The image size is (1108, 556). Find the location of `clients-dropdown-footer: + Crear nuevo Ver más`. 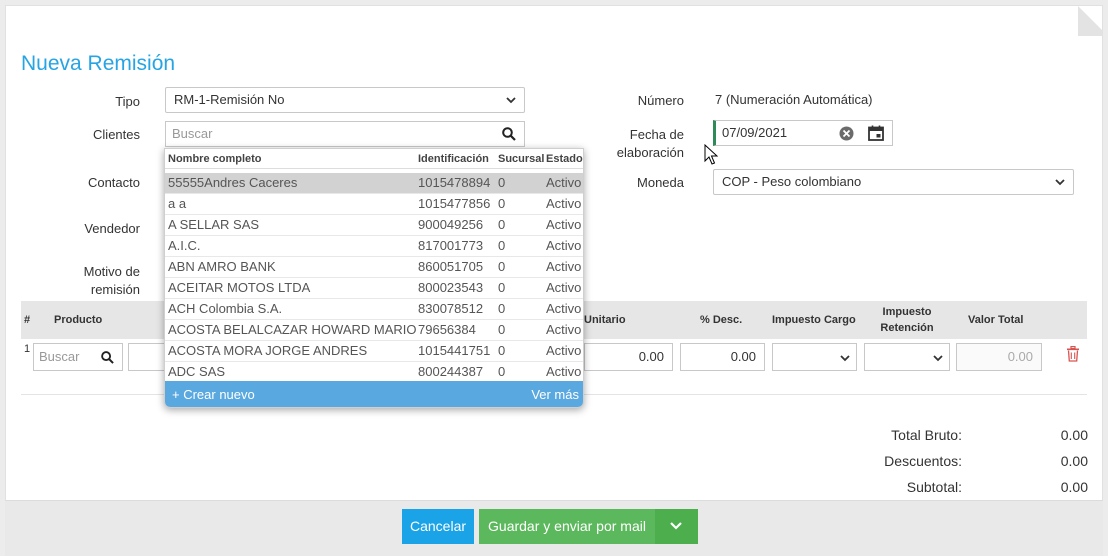

clients-dropdown-footer: + Crear nuevo Ver más is located at coordinates (374, 394).